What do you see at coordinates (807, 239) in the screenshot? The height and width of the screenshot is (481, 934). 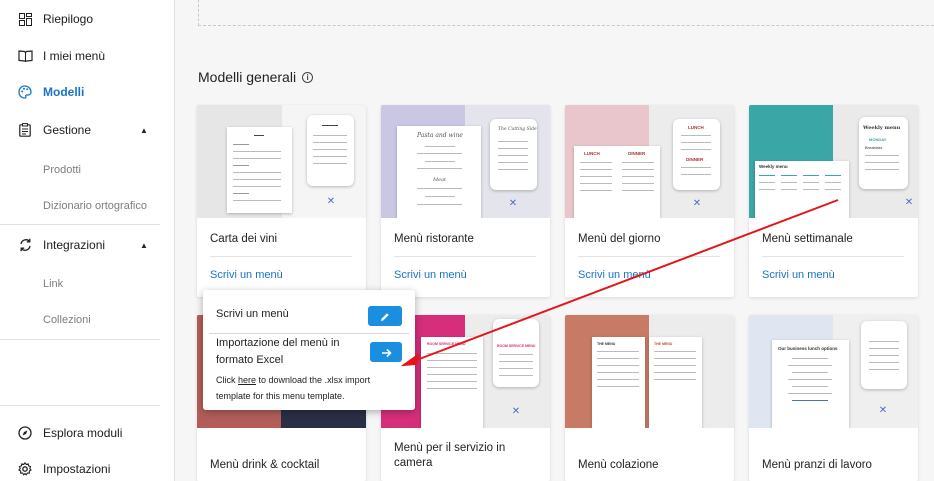 I see `card-title: Menù settimanale` at bounding box center [807, 239].